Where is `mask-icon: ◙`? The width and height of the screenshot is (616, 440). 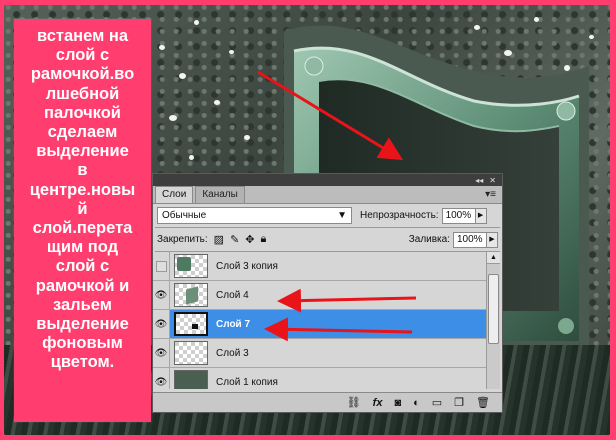
mask-icon: ◙ is located at coordinates (397, 403).